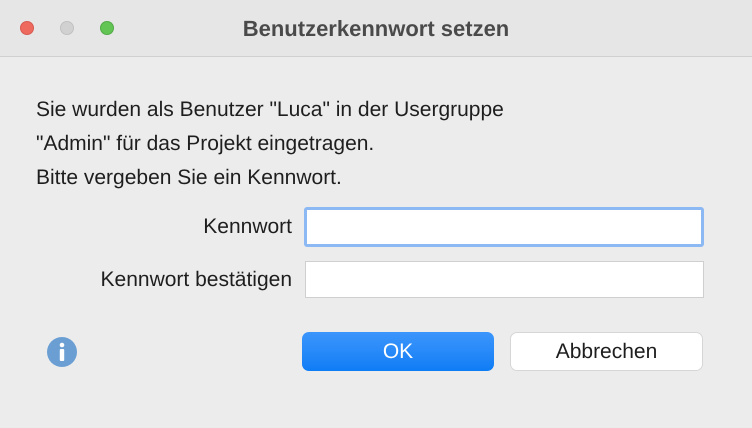  I want to click on zoom-icon, so click(107, 28).